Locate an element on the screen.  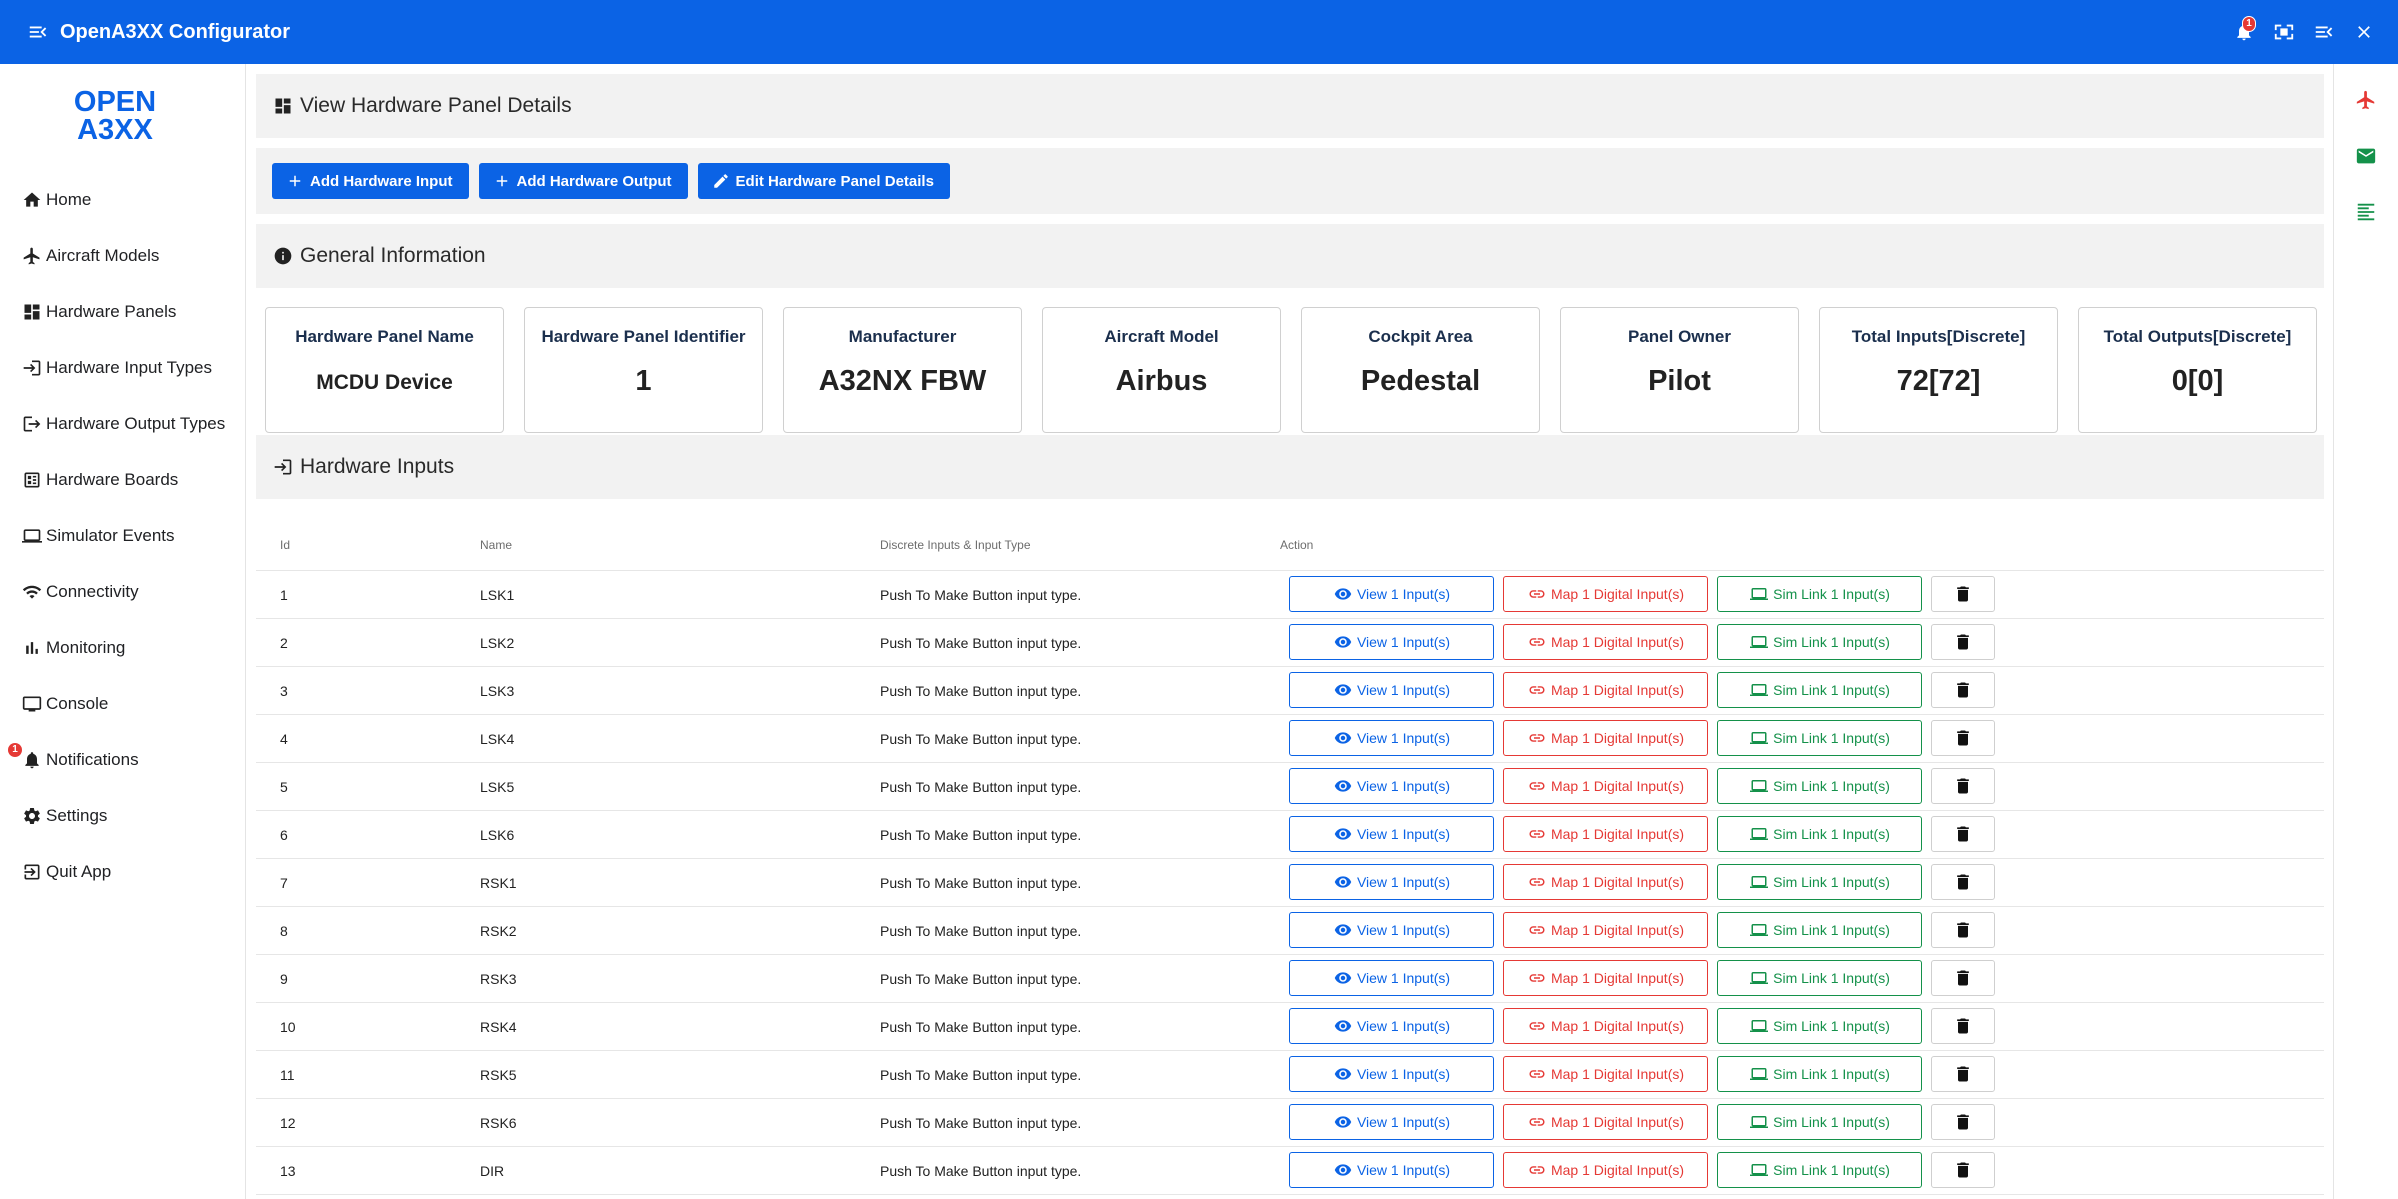
flight-button is located at coordinates (2366, 100).